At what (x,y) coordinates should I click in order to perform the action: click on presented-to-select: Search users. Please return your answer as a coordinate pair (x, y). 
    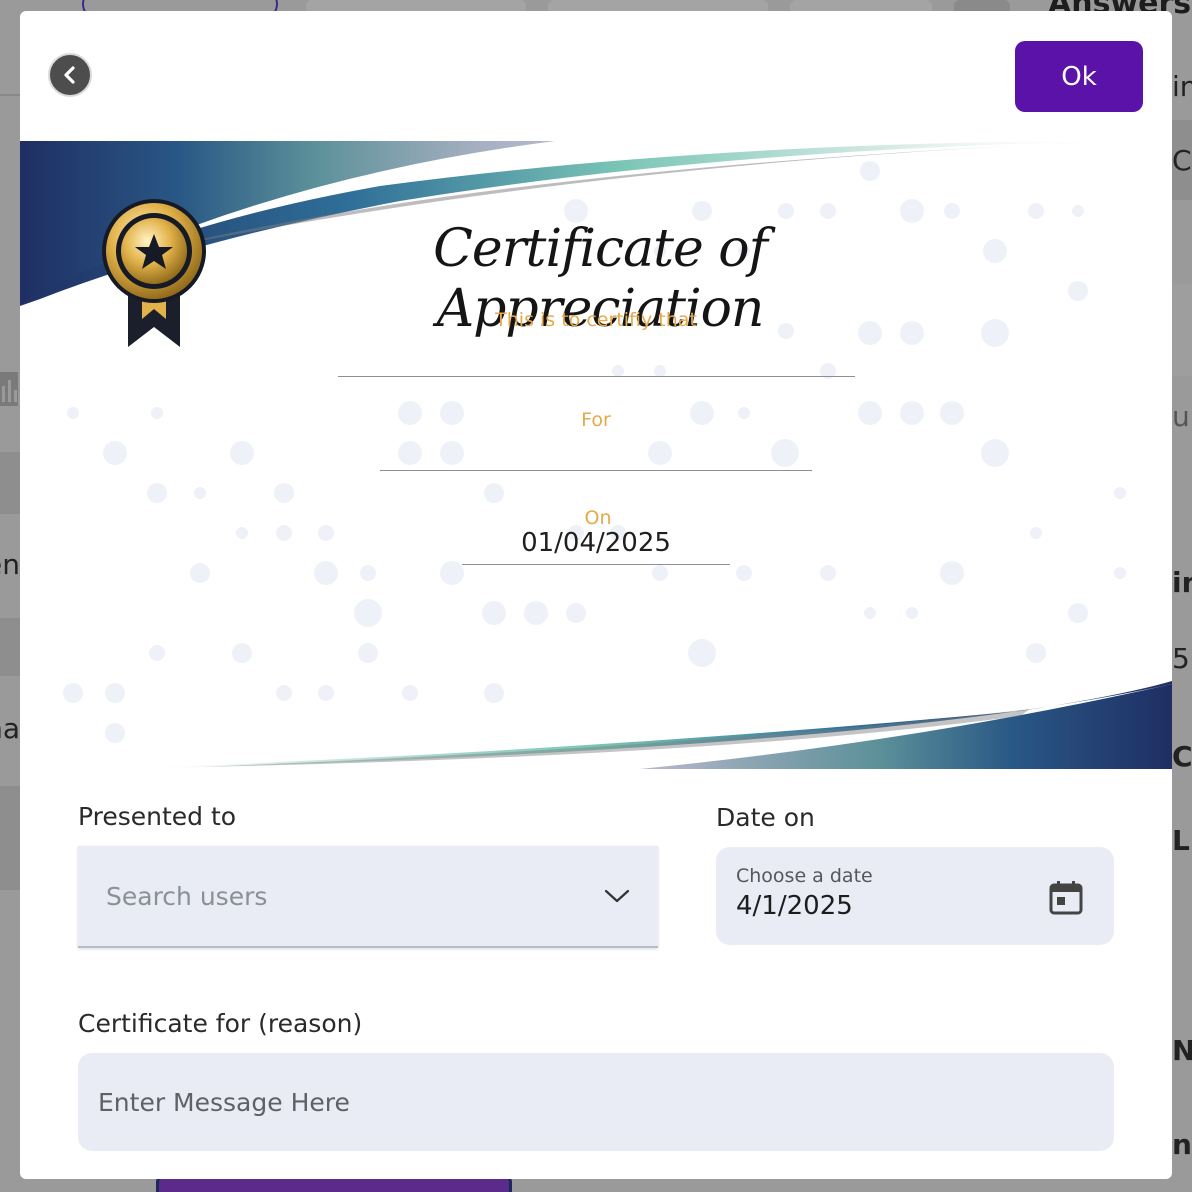
    Looking at the image, I should click on (368, 897).